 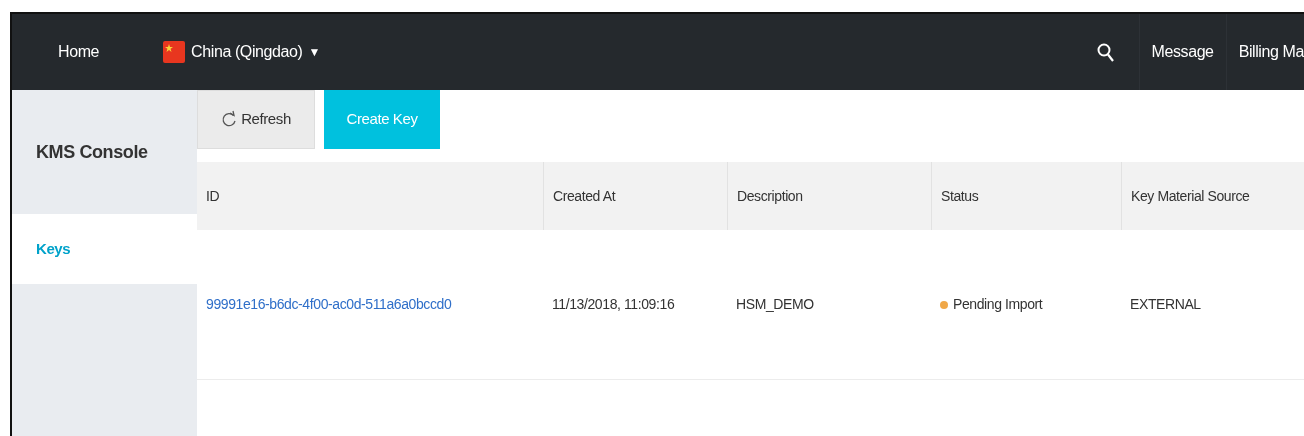 What do you see at coordinates (314, 52) in the screenshot?
I see `caret-icon: ▼` at bounding box center [314, 52].